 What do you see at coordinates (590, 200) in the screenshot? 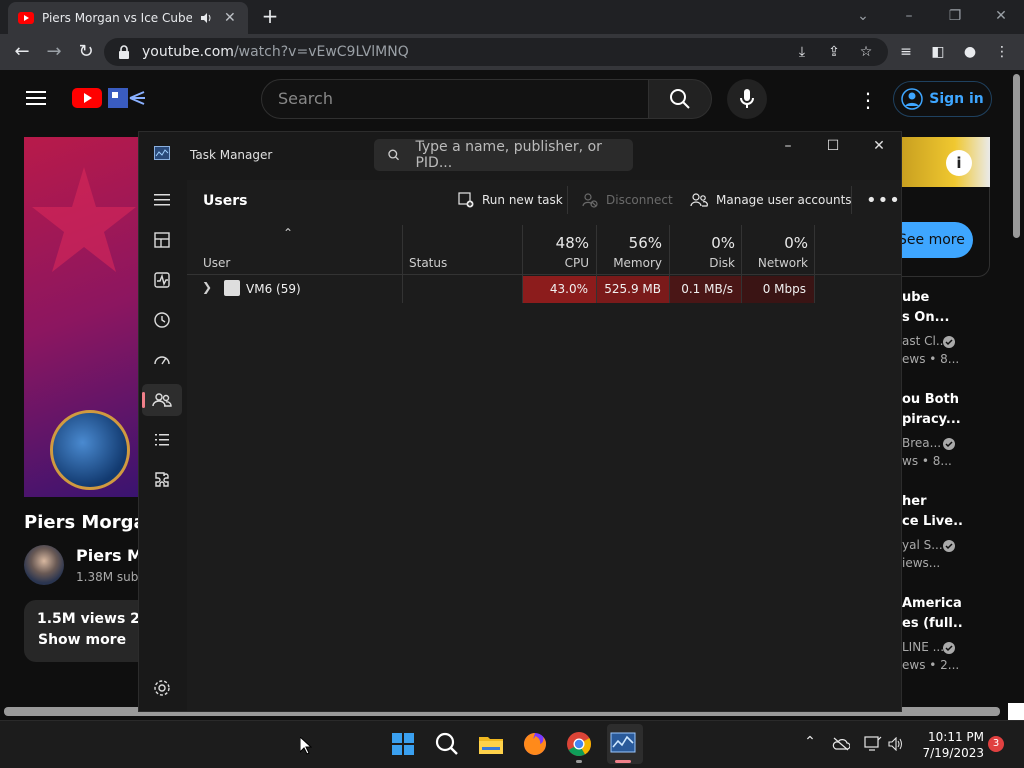
I see `disconnect-icon` at bounding box center [590, 200].